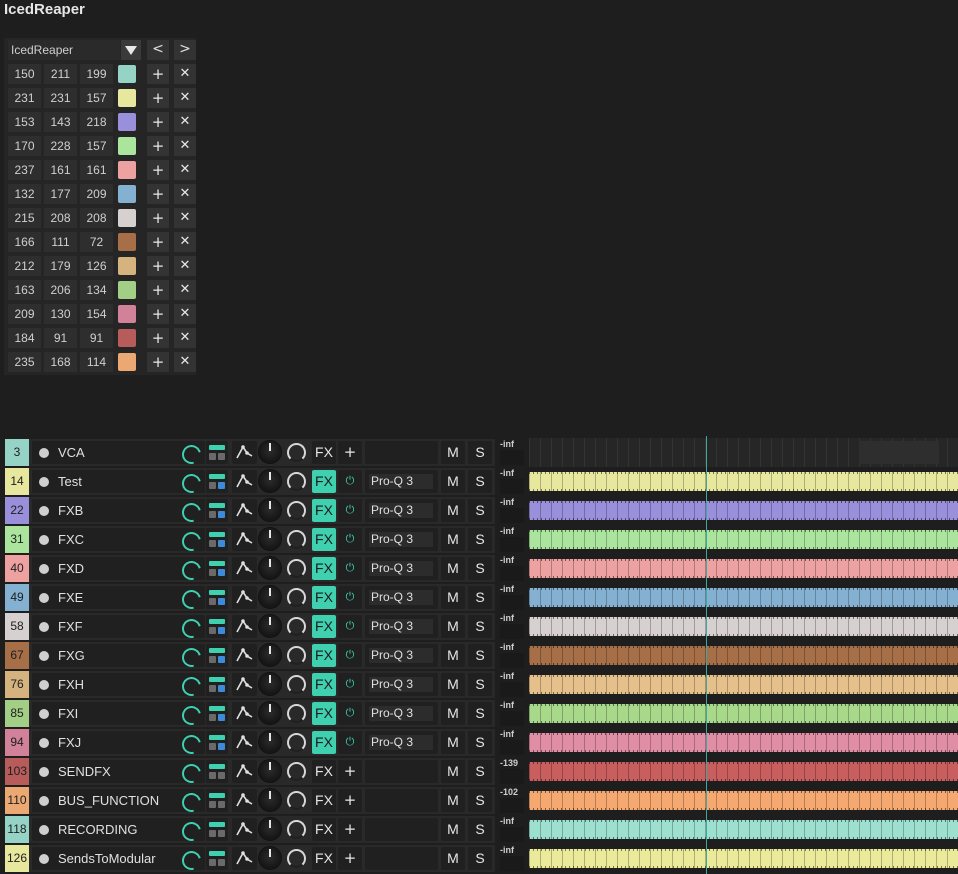 The width and height of the screenshot is (958, 874). I want to click on blue-value-field: 218, so click(96, 122).